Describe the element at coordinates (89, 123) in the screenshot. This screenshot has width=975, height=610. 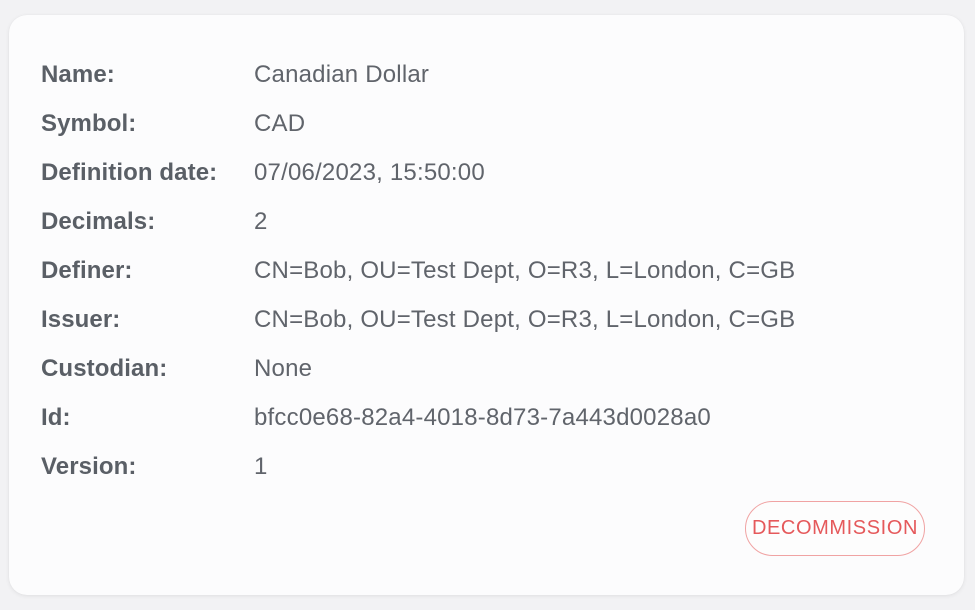
I see `detail-label: Symbol:` at that location.